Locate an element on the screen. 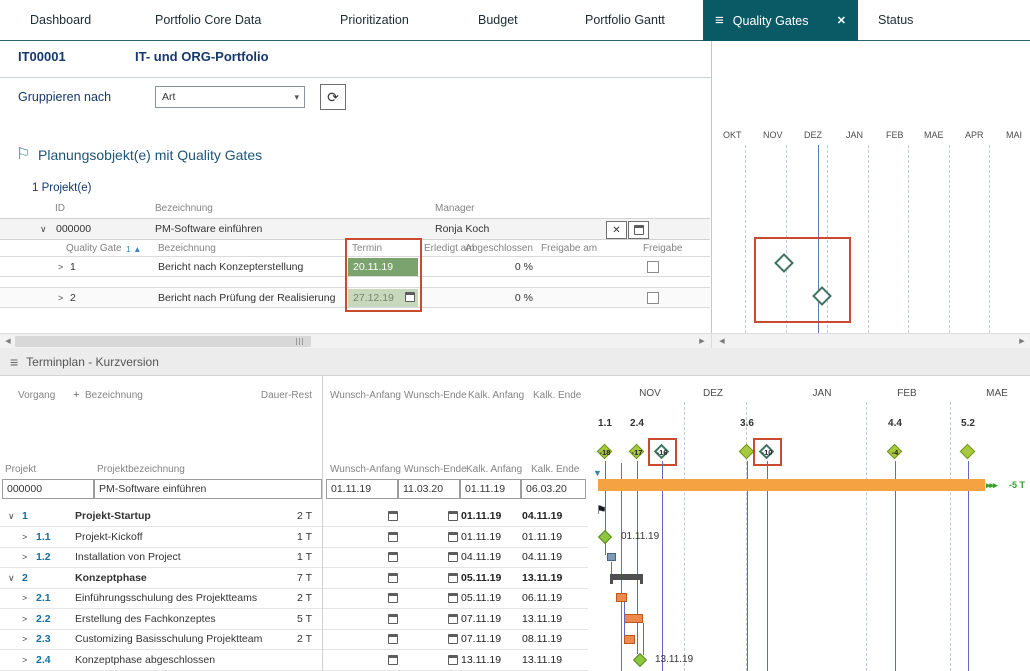 Image resolution: width=1030 pixels, height=671 pixels. quality-gate-diamond: -16 is located at coordinates (662, 452).